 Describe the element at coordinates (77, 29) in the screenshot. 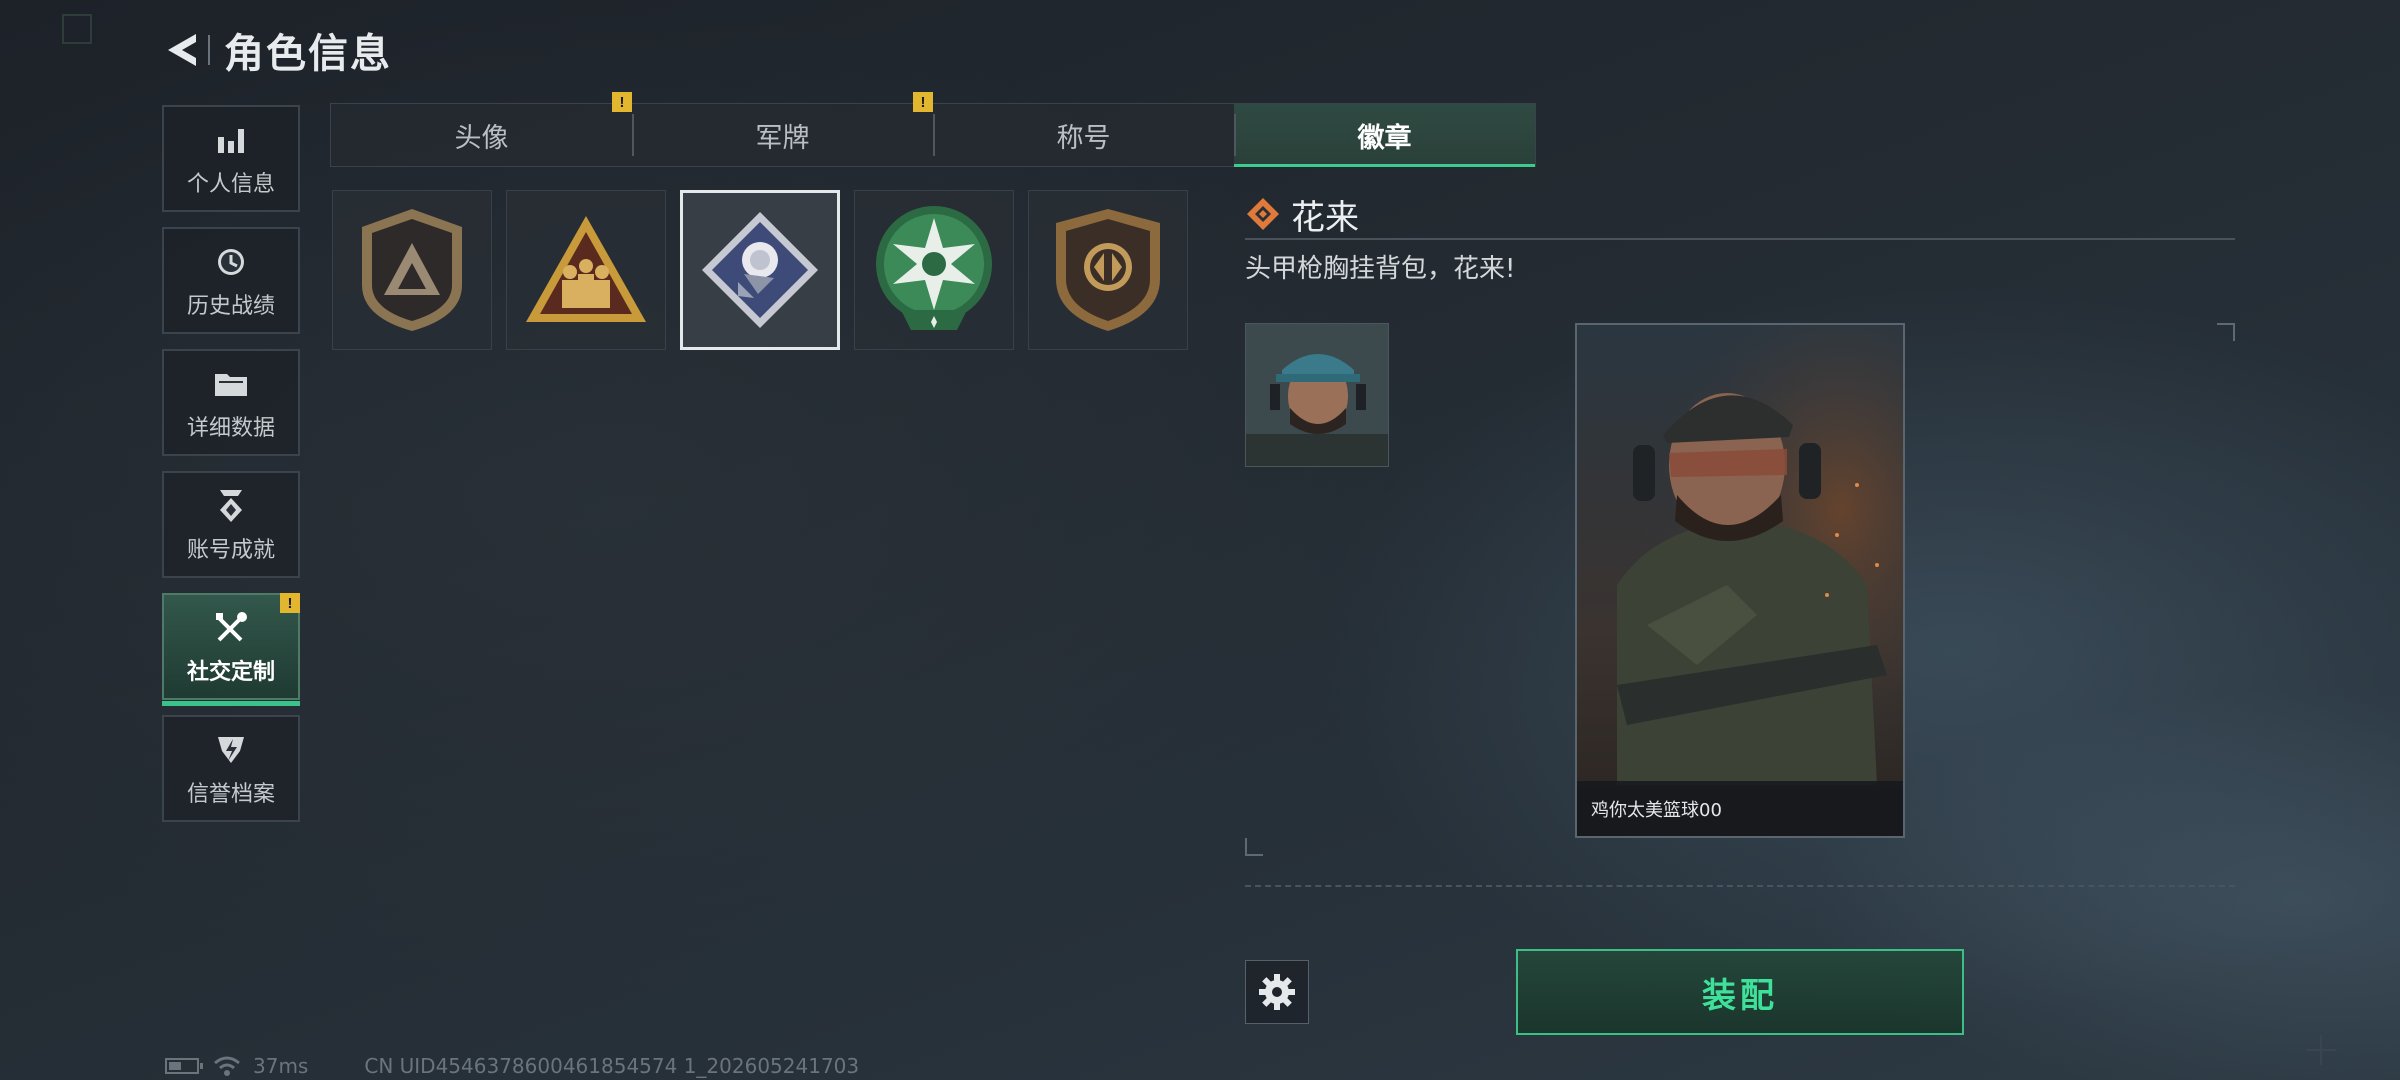

I see `corner-decoration` at that location.